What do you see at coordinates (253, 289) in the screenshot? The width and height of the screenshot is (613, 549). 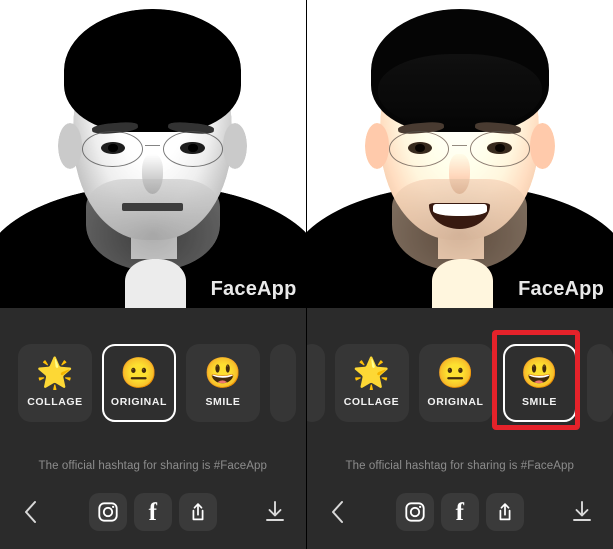 I see `watermark-before: FaceApp` at bounding box center [253, 289].